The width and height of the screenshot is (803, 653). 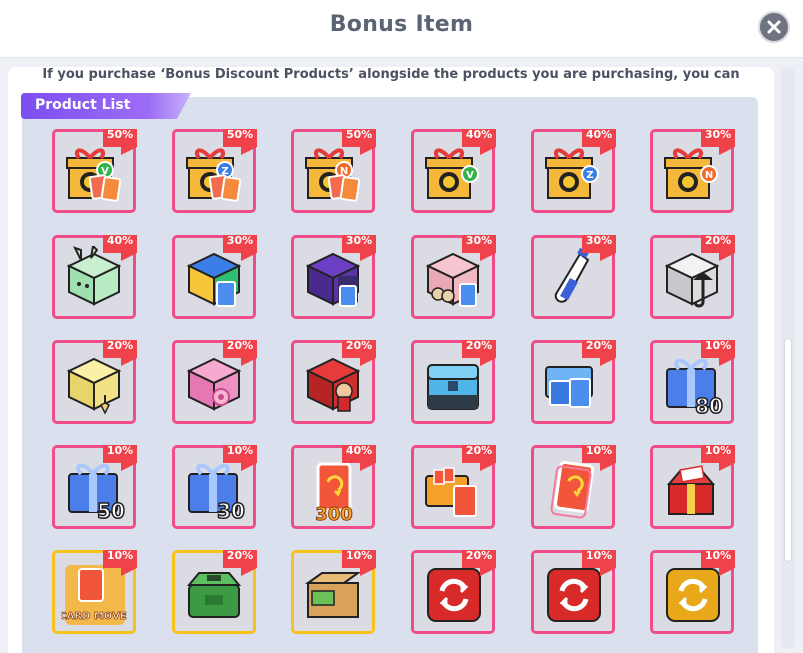 What do you see at coordinates (454, 170) in the screenshot?
I see `product-item: V 40%` at bounding box center [454, 170].